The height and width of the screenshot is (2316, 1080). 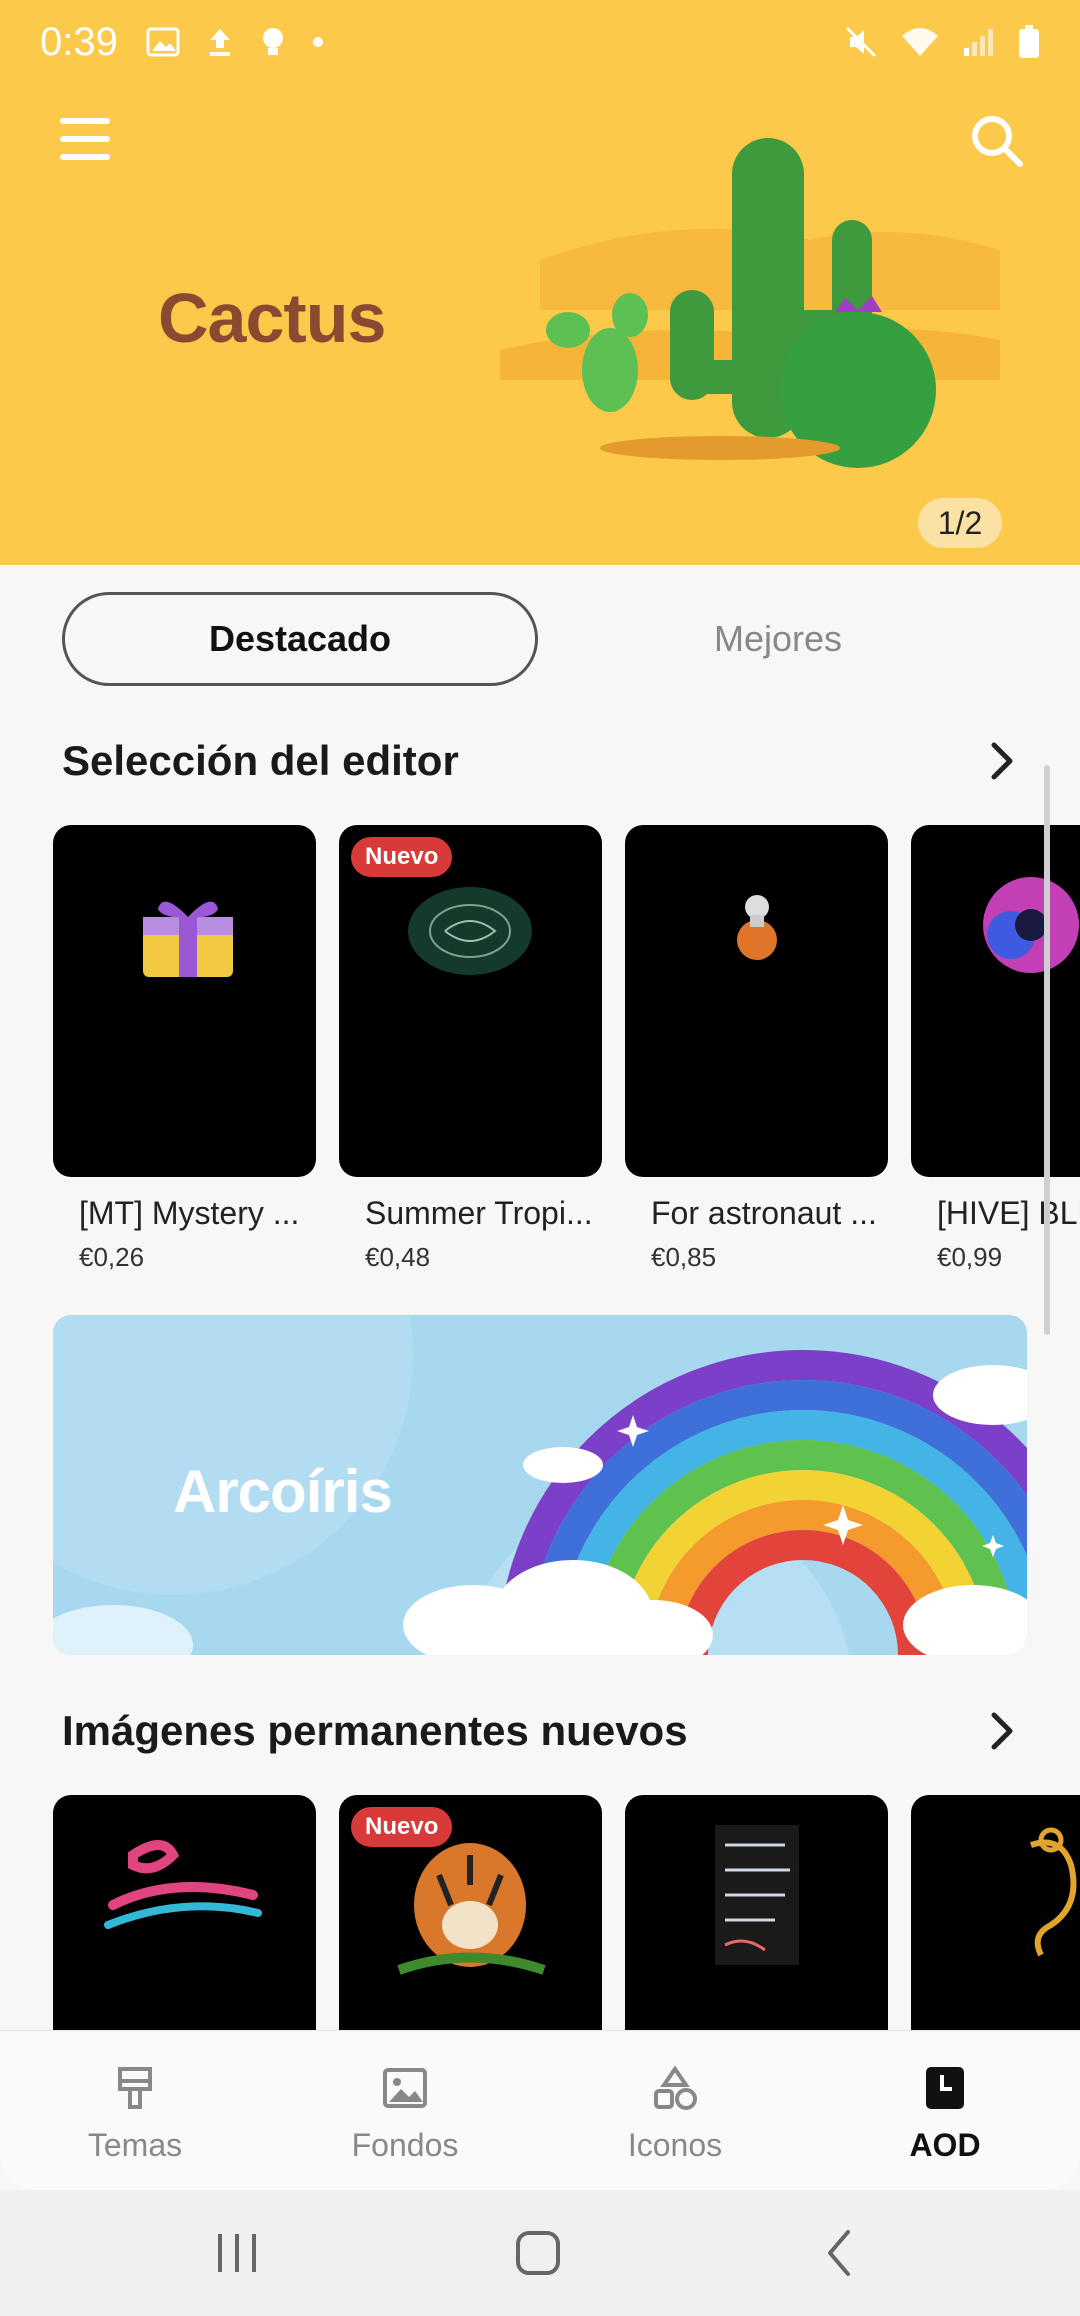 I want to click on cactus-illustration, so click(x=750, y=303).